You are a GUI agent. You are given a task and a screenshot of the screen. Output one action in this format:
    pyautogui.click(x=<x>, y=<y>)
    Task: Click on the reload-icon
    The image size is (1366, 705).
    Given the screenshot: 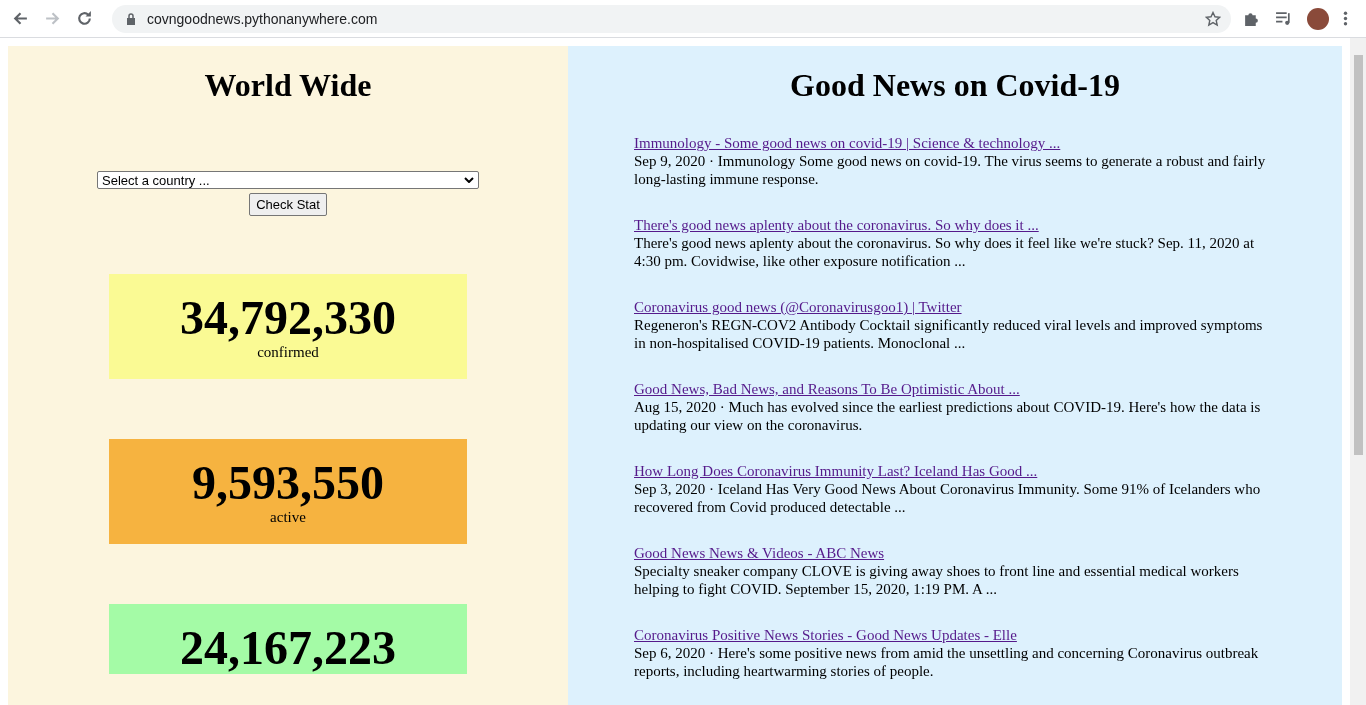 What is the action you would take?
    pyautogui.click(x=84, y=18)
    